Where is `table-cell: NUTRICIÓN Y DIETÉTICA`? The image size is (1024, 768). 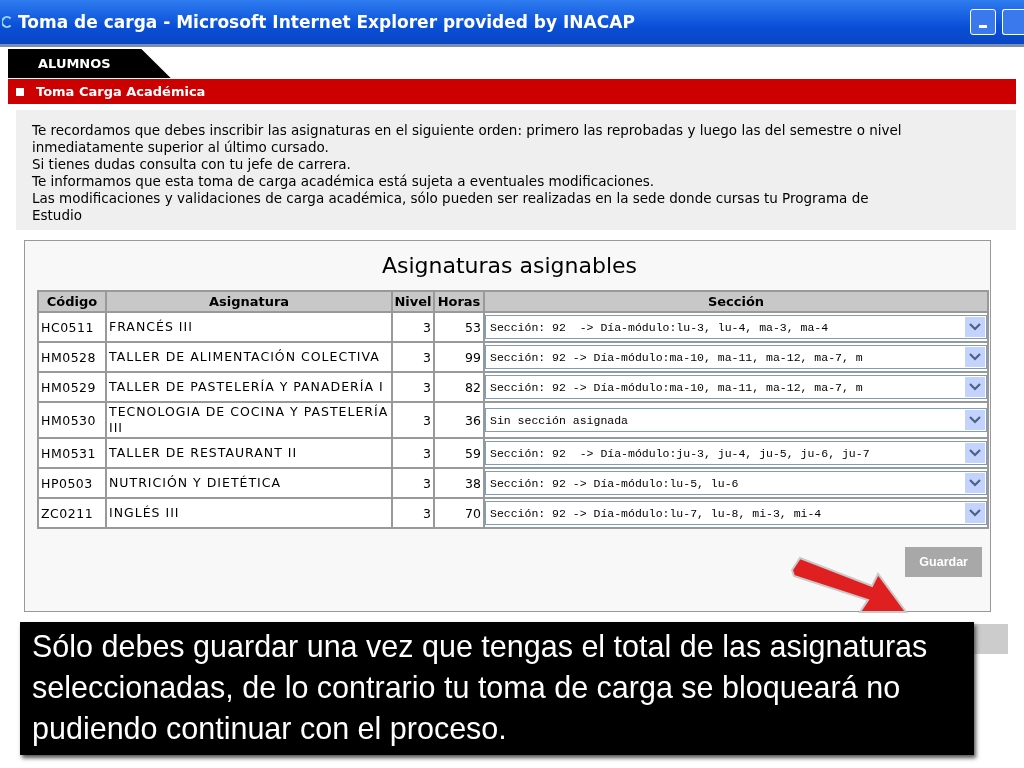
table-cell: NUTRICIÓN Y DIETÉTICA is located at coordinates (249, 483).